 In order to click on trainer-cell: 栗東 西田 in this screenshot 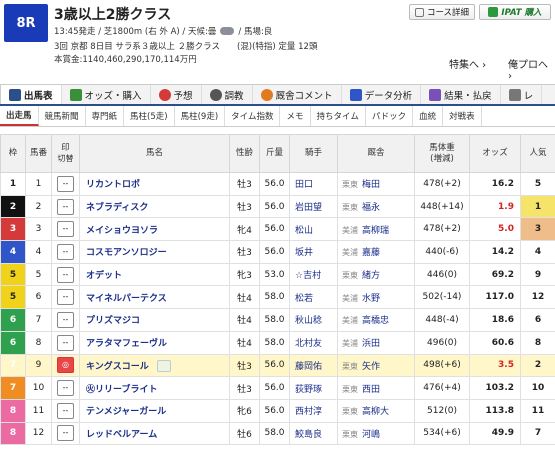, I will do `click(376, 388)`.